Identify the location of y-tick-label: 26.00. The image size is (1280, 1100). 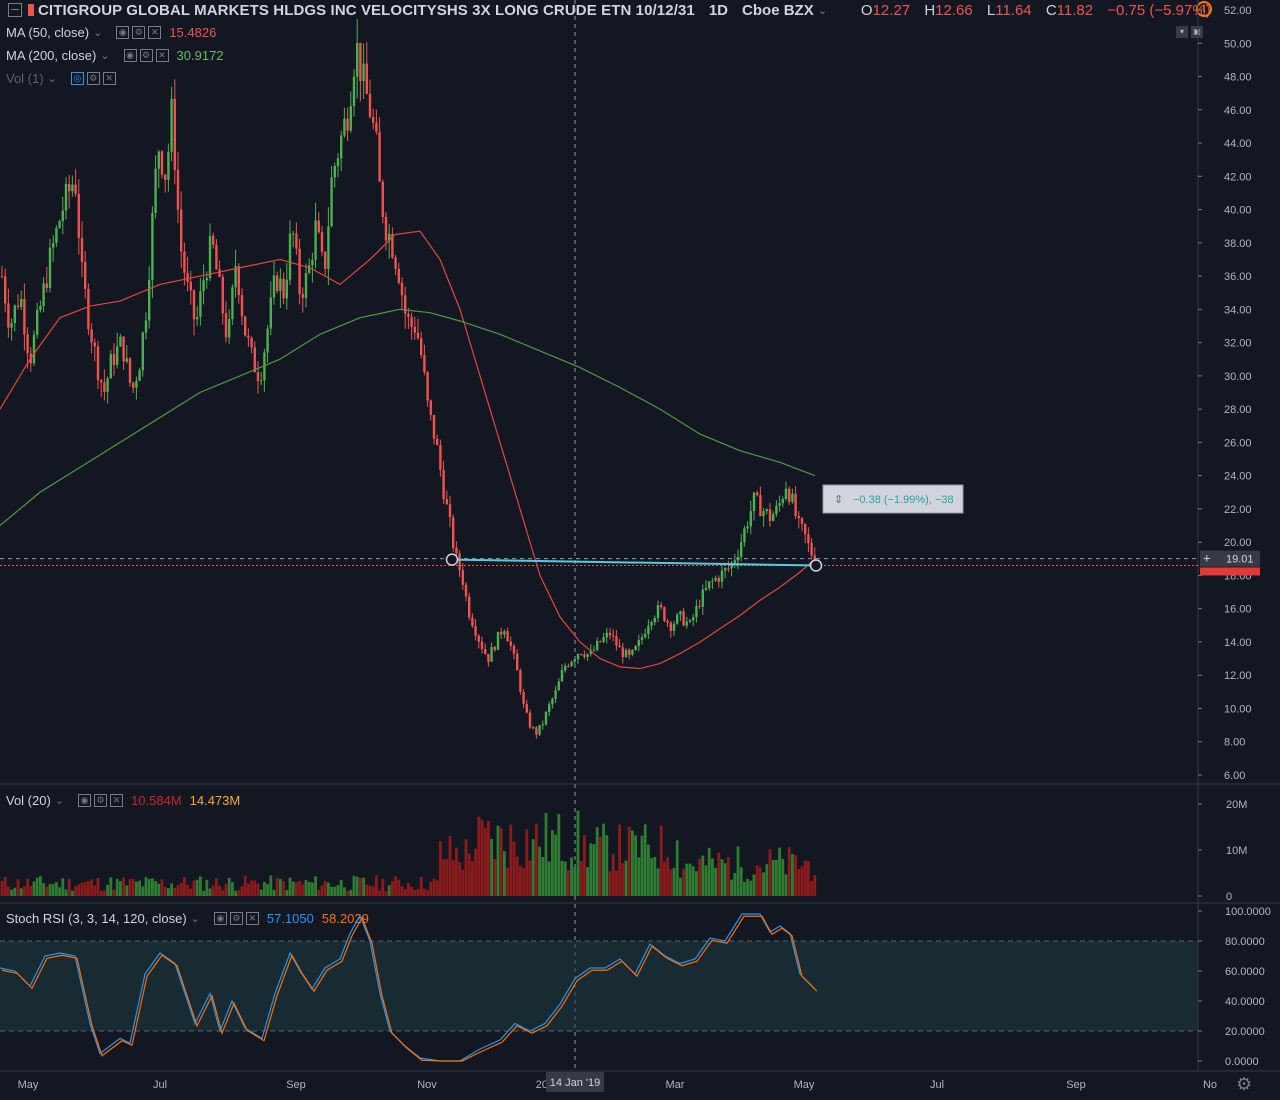
(1238, 443).